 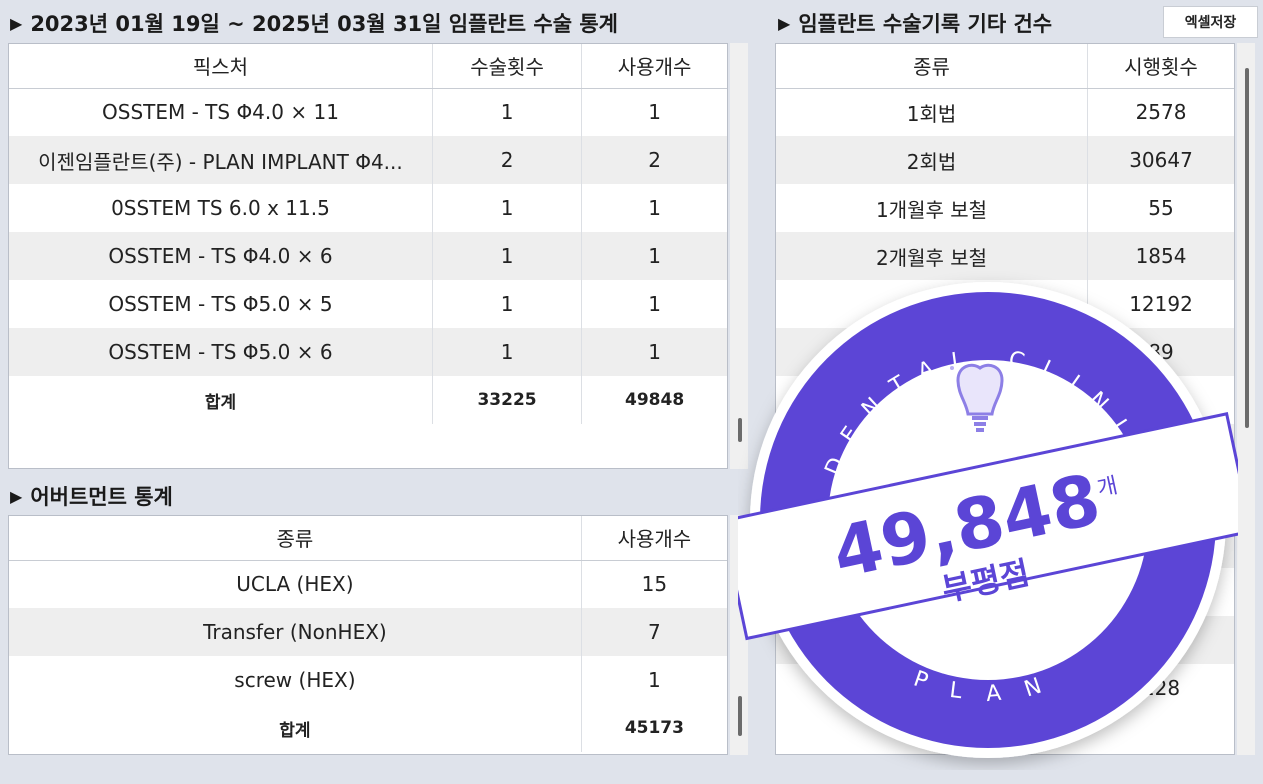 What do you see at coordinates (220, 304) in the screenshot?
I see `fixture-cell: OSSTEM - TS Φ5.0 × 5` at bounding box center [220, 304].